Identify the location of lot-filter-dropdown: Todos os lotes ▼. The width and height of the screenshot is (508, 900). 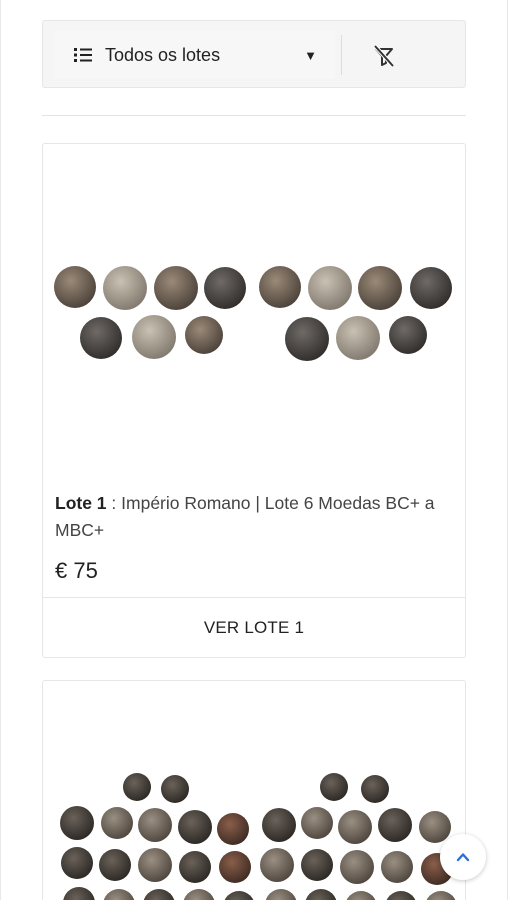
(195, 55).